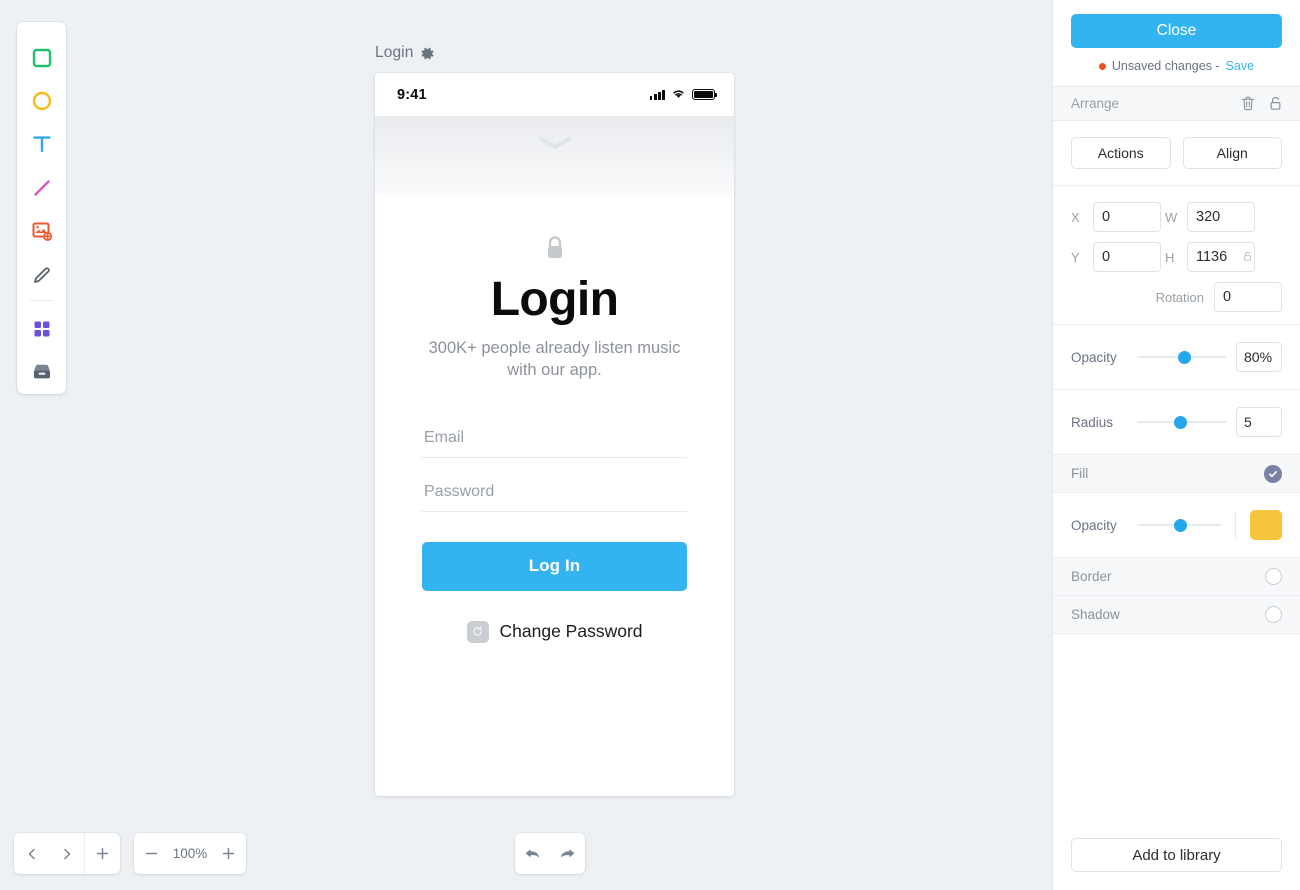 The width and height of the screenshot is (1300, 890). Describe the element at coordinates (477, 631) in the screenshot. I see `reset-icon` at that location.